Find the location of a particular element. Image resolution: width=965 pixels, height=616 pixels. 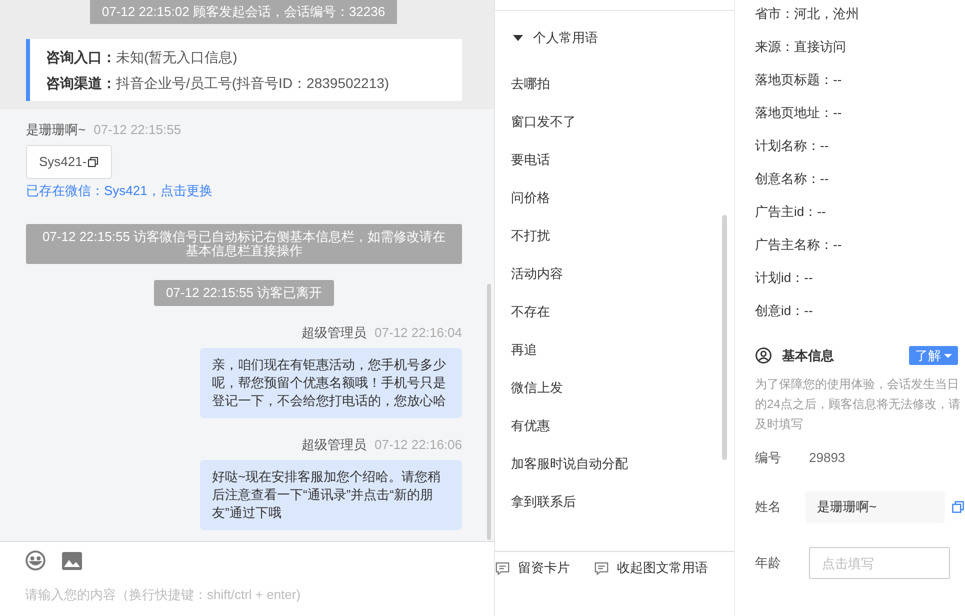

info-field: 广告主id：-- is located at coordinates (860, 211).